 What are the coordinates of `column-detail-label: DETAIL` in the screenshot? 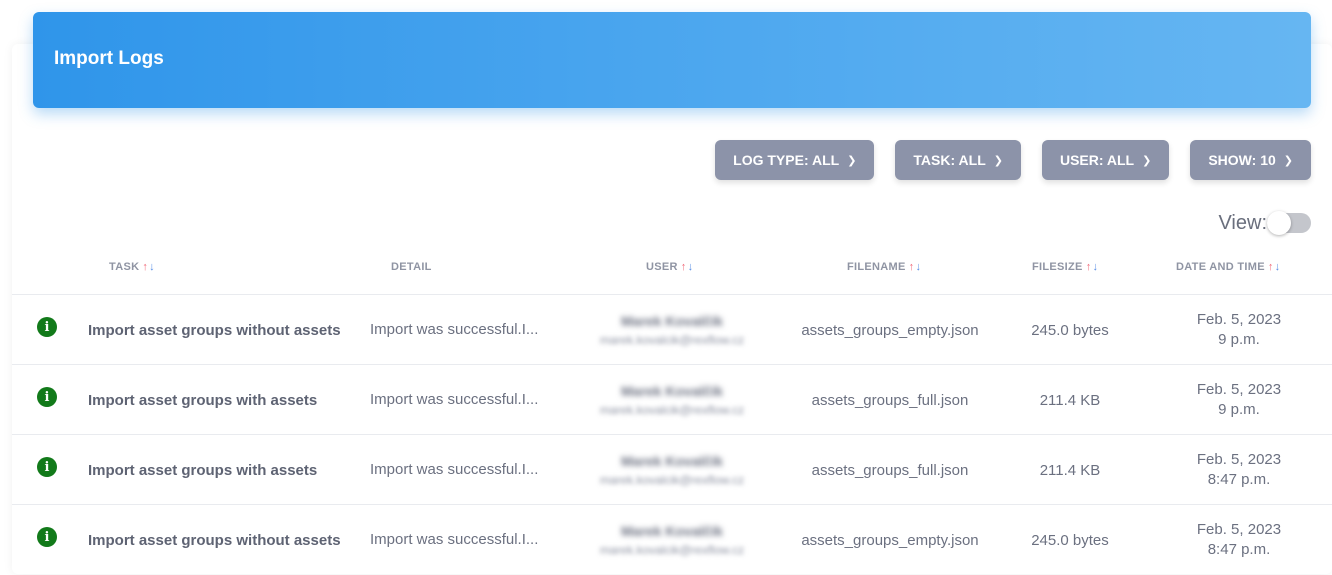 It's located at (411, 267).